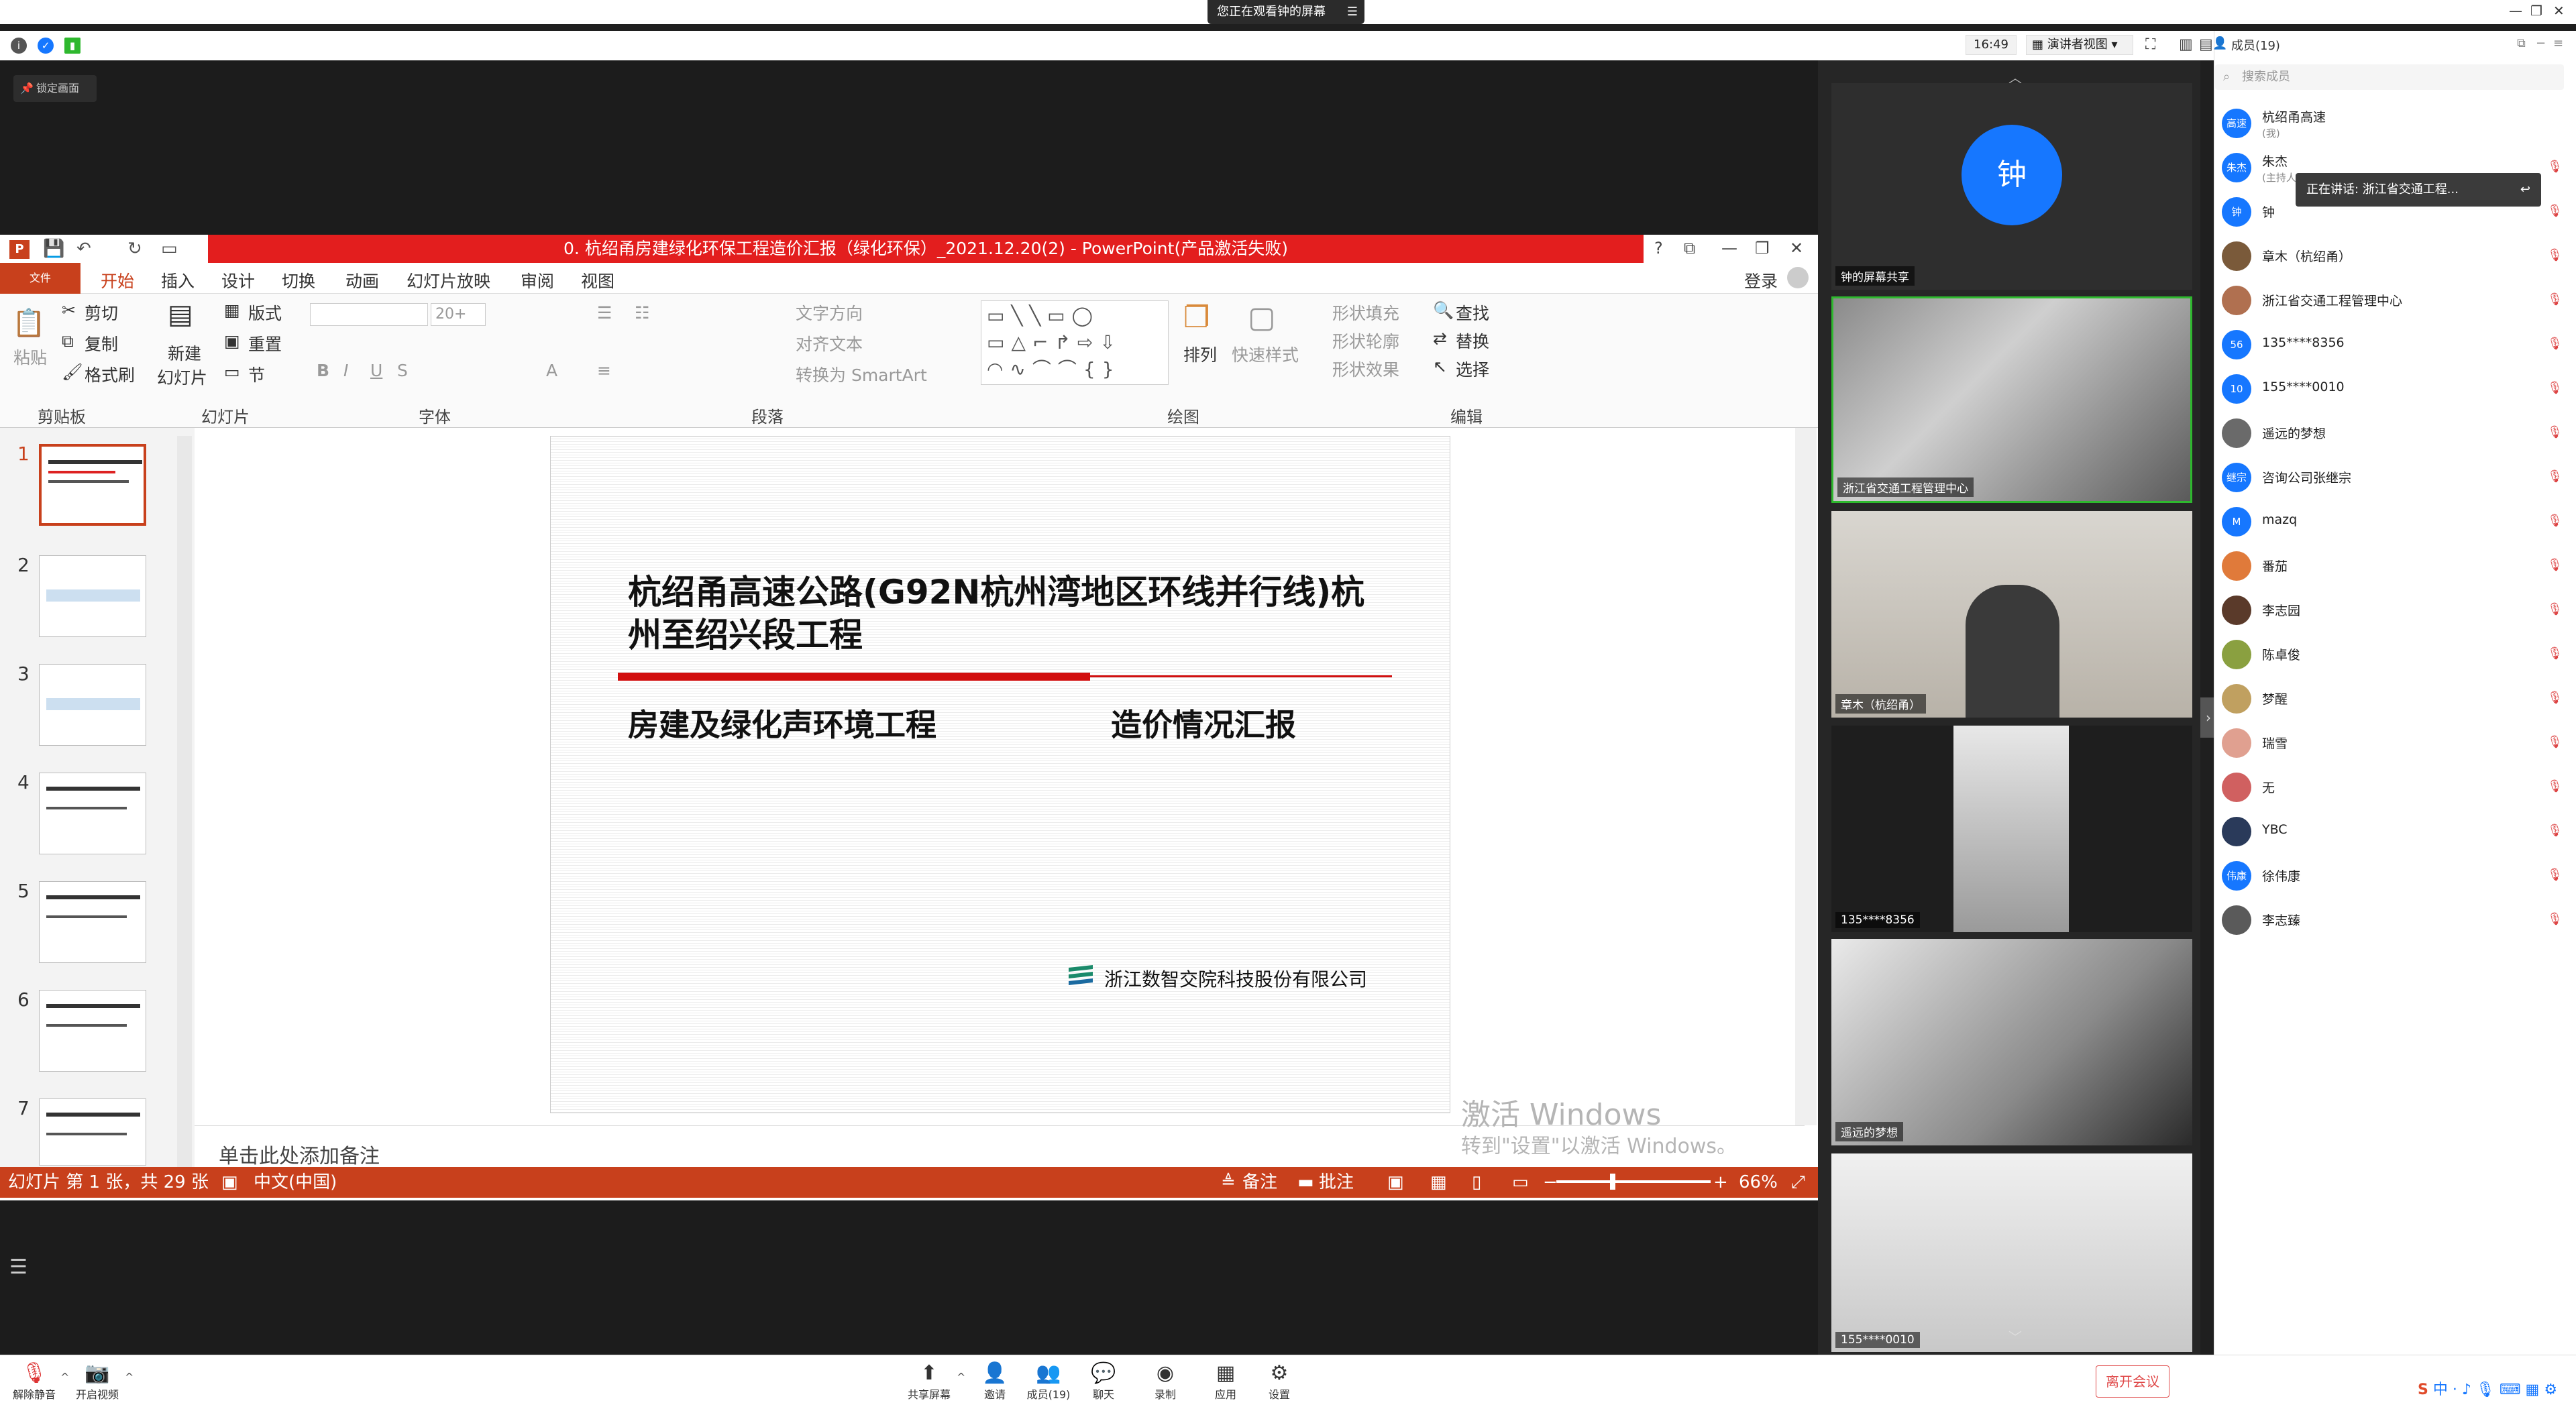 The image size is (2576, 1411). I want to click on minus-icon: −, so click(2541, 43).